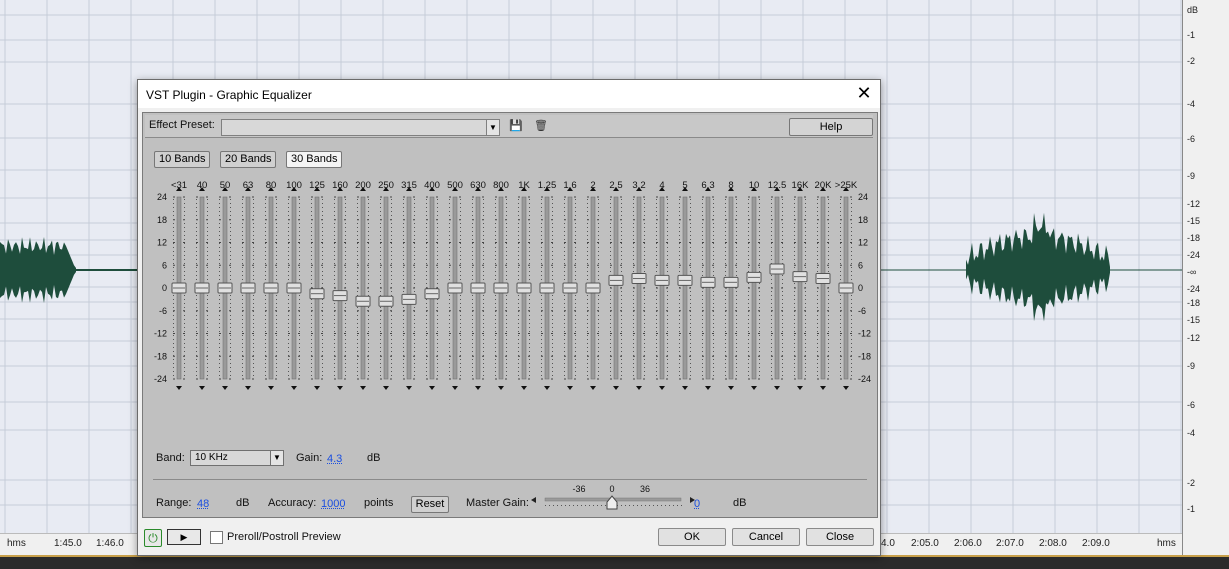 The height and width of the screenshot is (569, 1229). I want to click on gain-value: 4.3, so click(334, 459).